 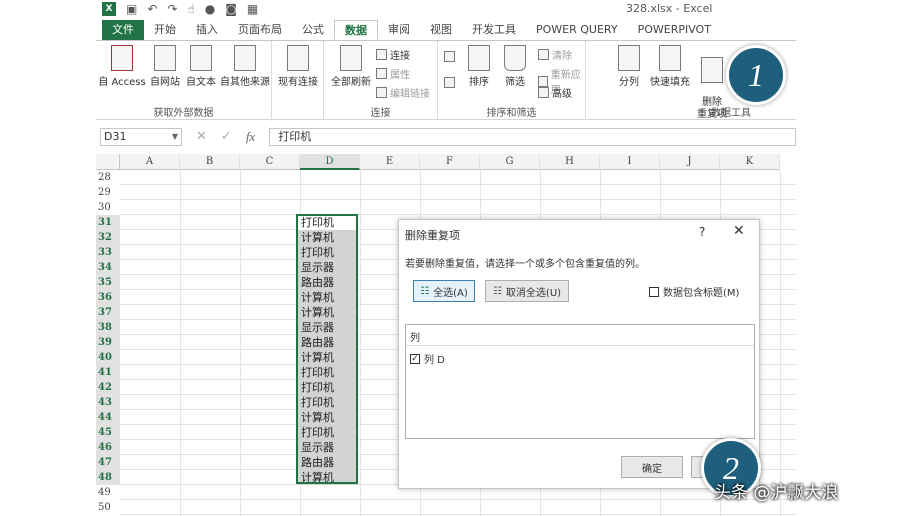 What do you see at coordinates (108, 387) in the screenshot?
I see `row-header: 42` at bounding box center [108, 387].